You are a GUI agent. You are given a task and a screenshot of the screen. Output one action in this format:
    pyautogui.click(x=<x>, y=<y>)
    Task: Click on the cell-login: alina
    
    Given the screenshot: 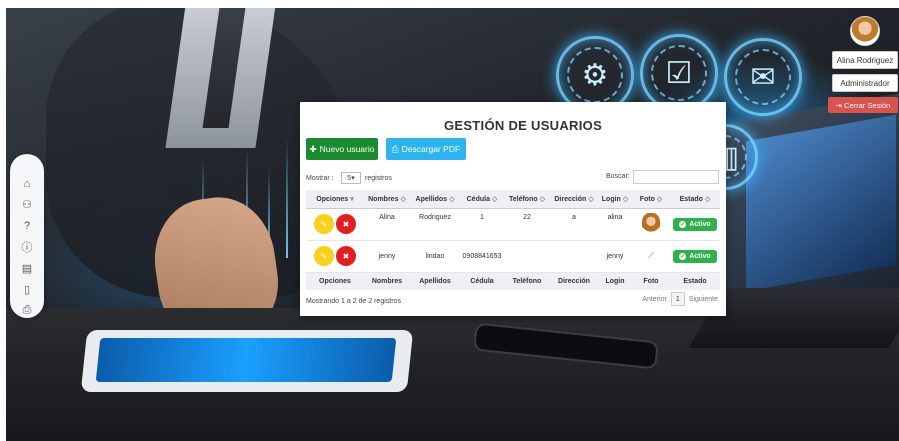 What is the action you would take?
    pyautogui.click(x=615, y=224)
    